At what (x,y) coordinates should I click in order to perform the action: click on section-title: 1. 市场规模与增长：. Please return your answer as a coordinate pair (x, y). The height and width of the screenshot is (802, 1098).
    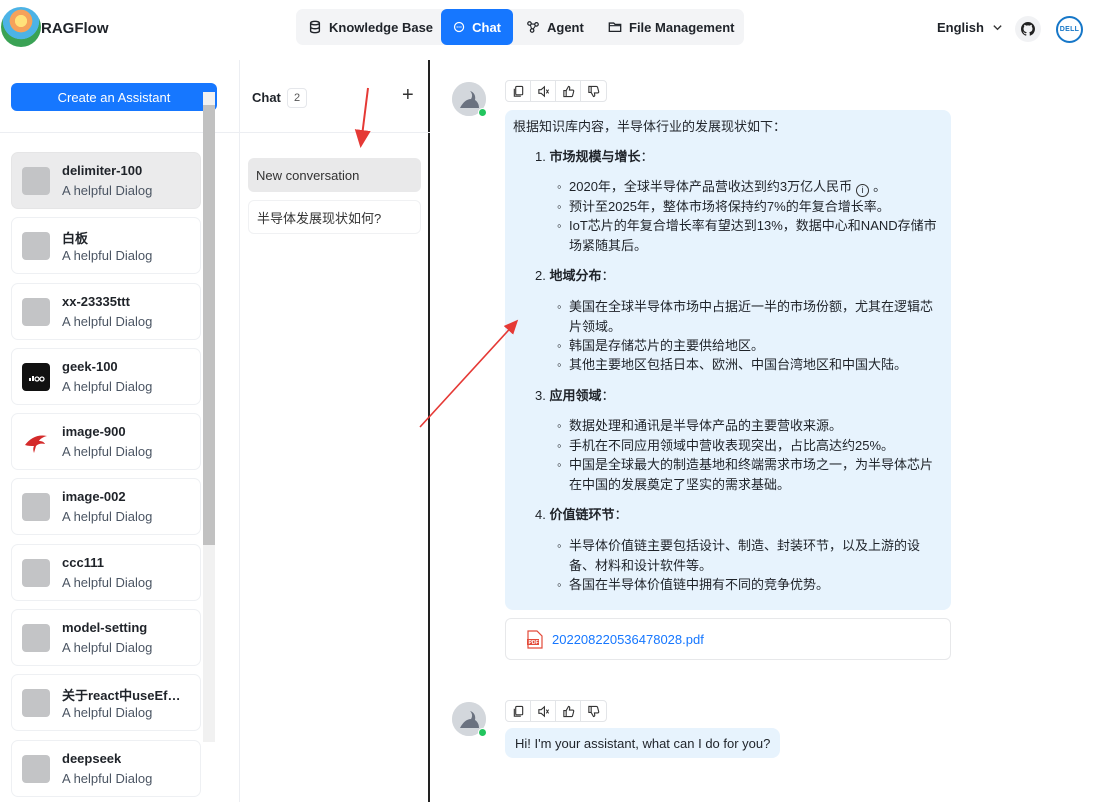
    Looking at the image, I should click on (594, 157).